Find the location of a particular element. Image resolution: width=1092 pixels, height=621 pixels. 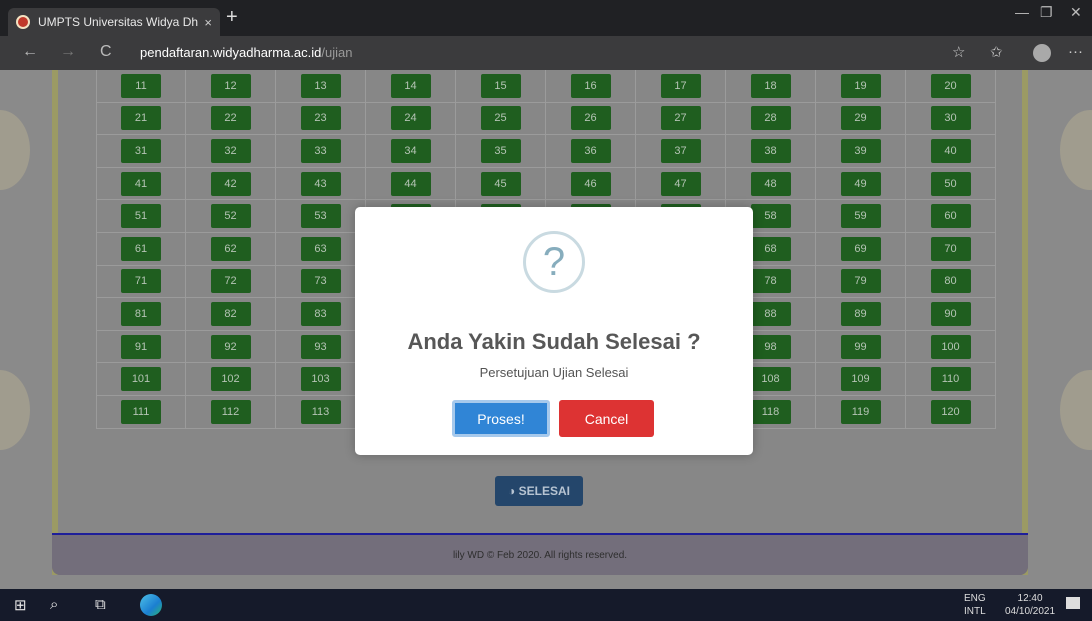

question-number-button: 19 is located at coordinates (860, 85).